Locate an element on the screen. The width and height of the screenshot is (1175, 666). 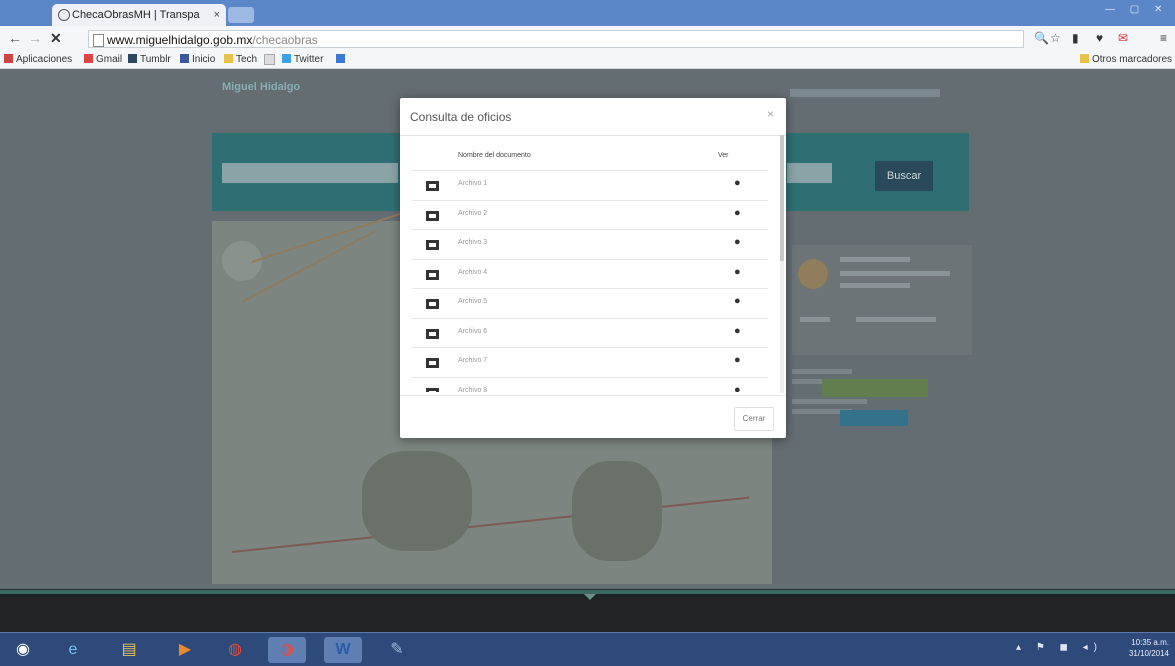
document-name: Archivo 5 is located at coordinates (473, 301).